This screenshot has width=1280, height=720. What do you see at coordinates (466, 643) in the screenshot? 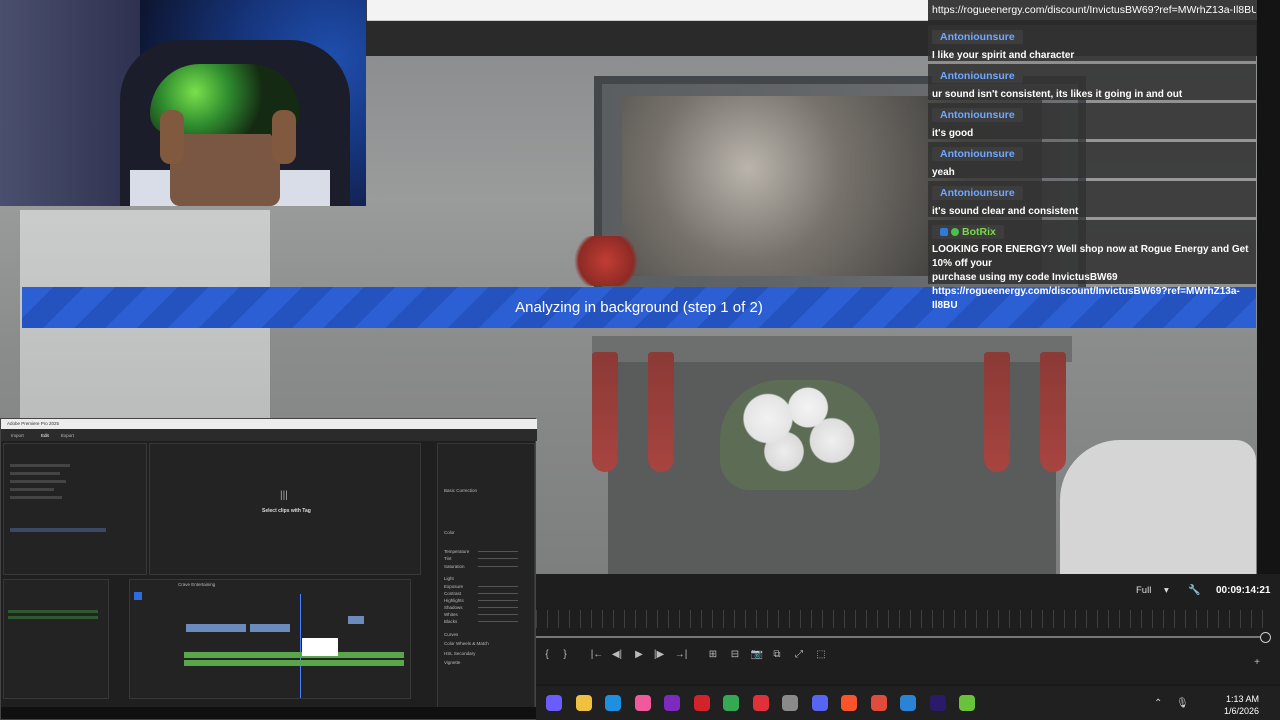
I see `effect-label: Color Wheels & Match` at bounding box center [466, 643].